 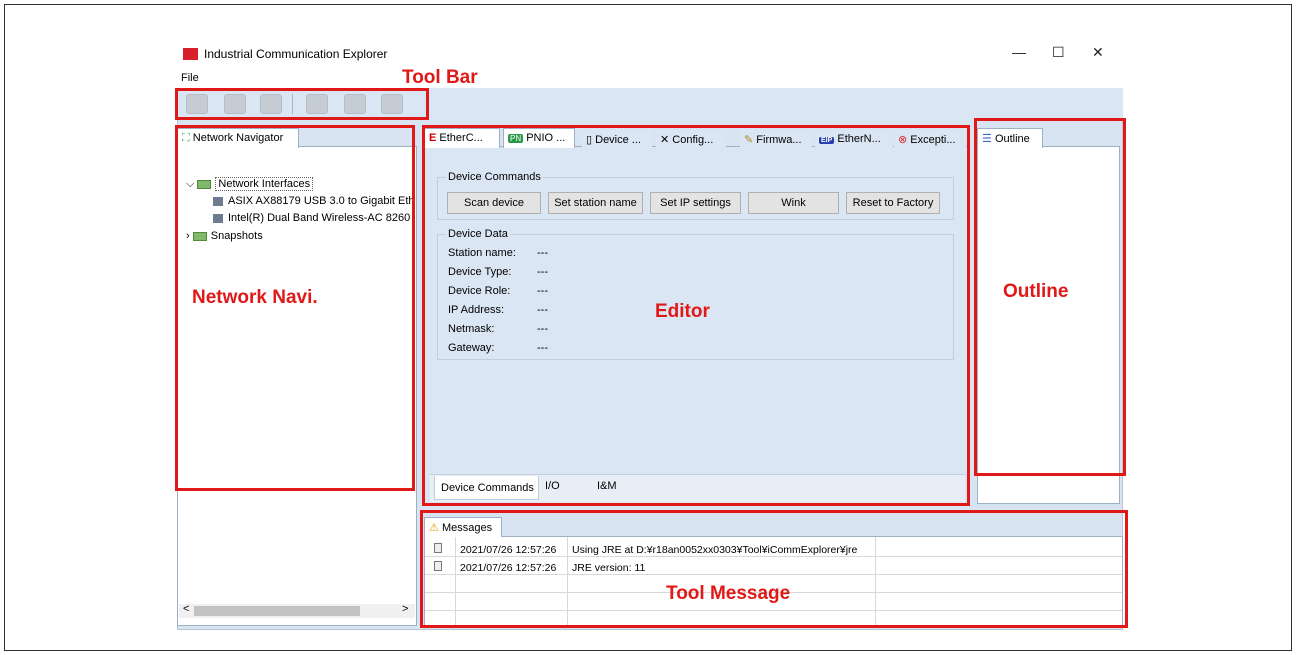 I want to click on menu-file: File, so click(x=190, y=78).